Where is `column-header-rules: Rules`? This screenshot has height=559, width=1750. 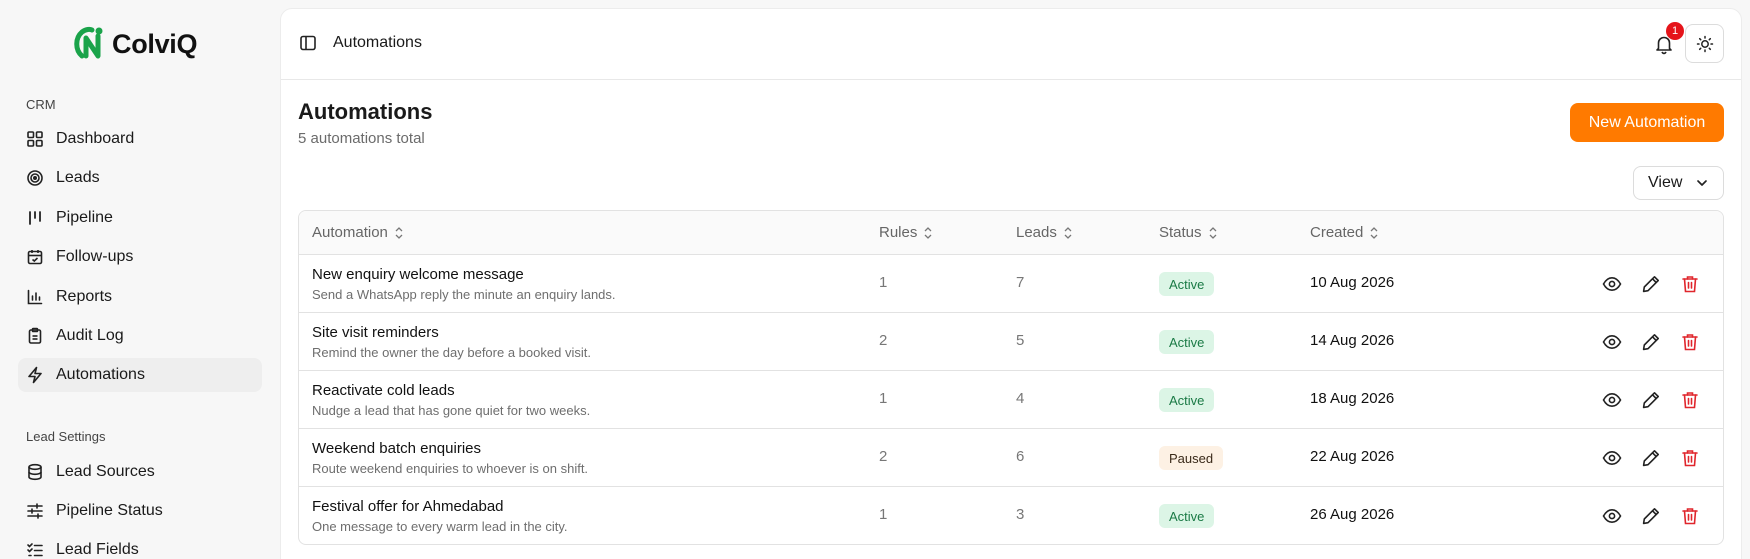
column-header-rules: Rules is located at coordinates (906, 232).